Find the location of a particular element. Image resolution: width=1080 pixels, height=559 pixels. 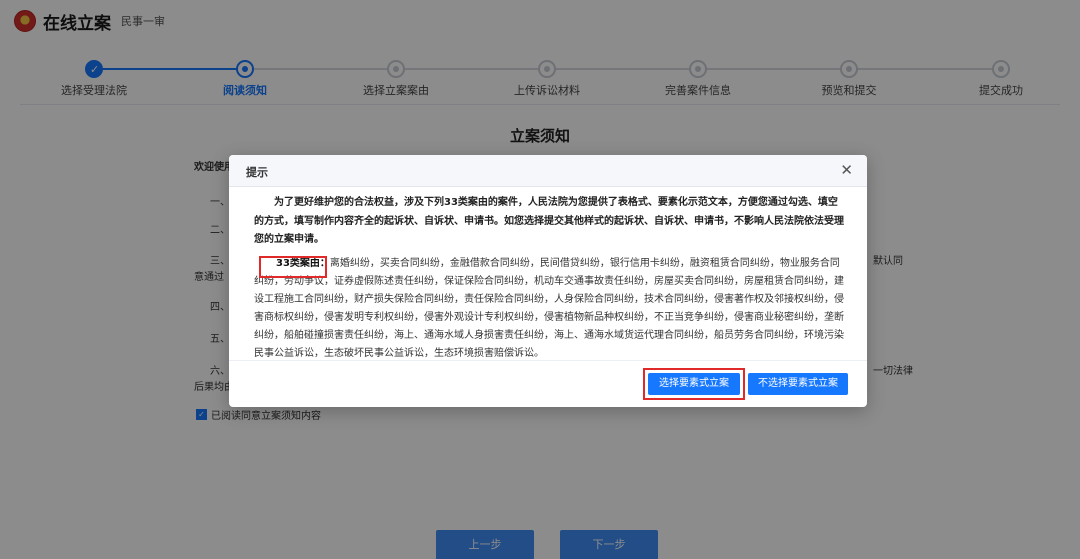

divider is located at coordinates (548, 360).